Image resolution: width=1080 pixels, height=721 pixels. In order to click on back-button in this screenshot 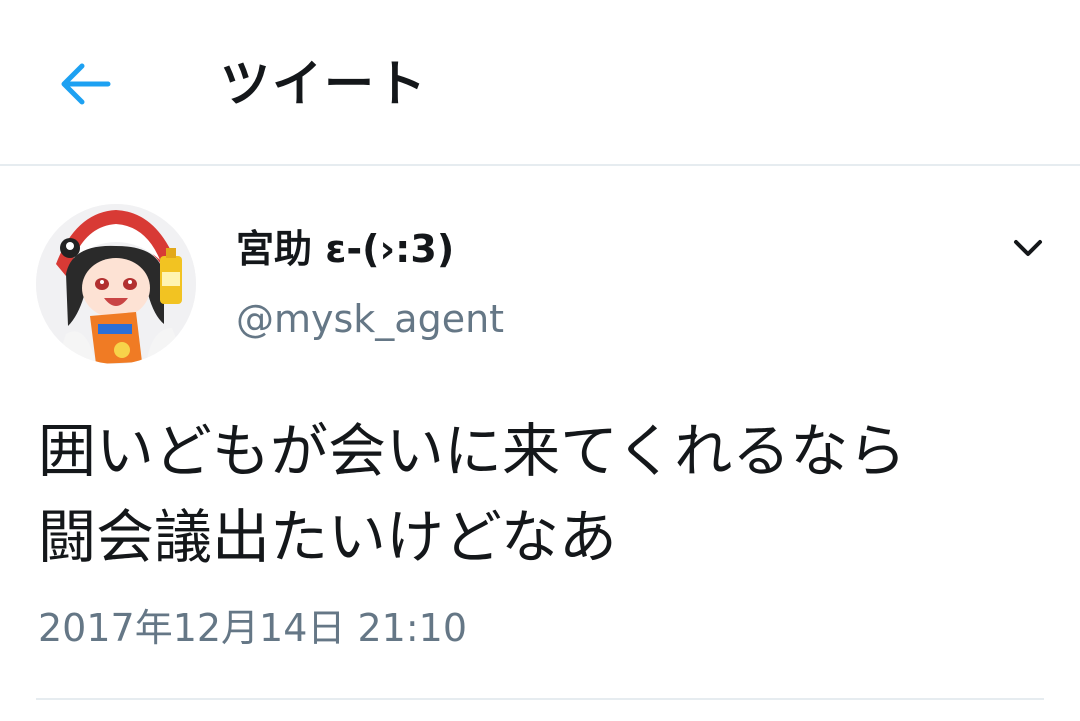, I will do `click(84, 84)`.